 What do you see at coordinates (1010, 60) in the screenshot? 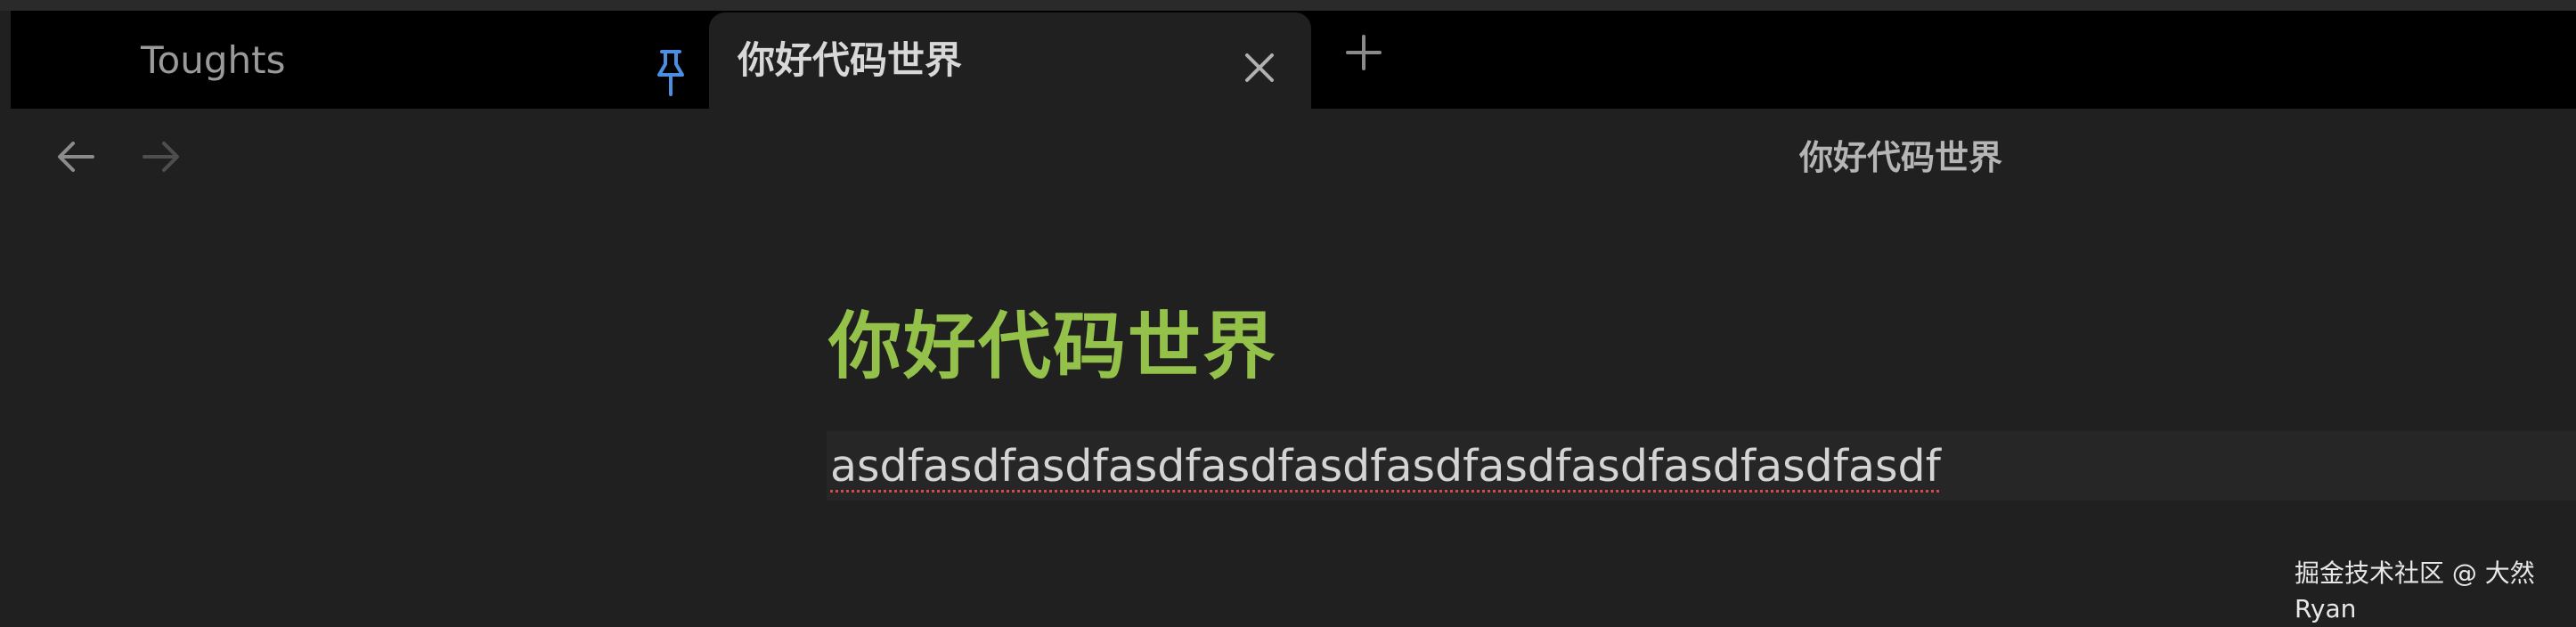
I see `tab-hello-code-world: 你好代码世界` at bounding box center [1010, 60].